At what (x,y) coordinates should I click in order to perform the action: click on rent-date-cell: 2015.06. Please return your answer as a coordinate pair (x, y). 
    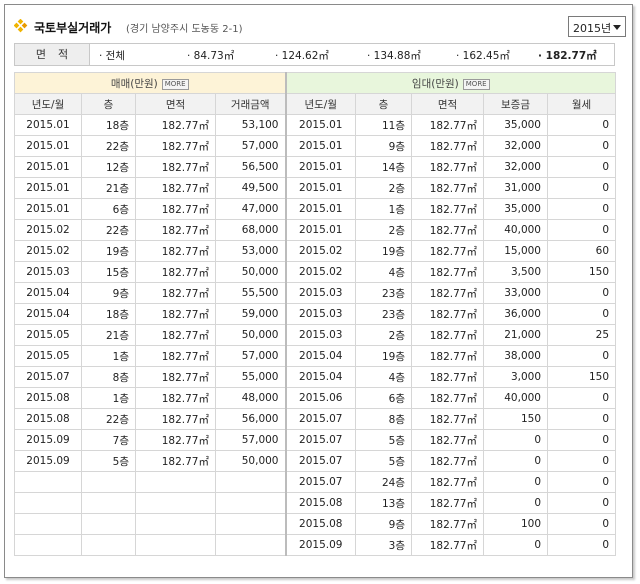
    Looking at the image, I should click on (320, 398).